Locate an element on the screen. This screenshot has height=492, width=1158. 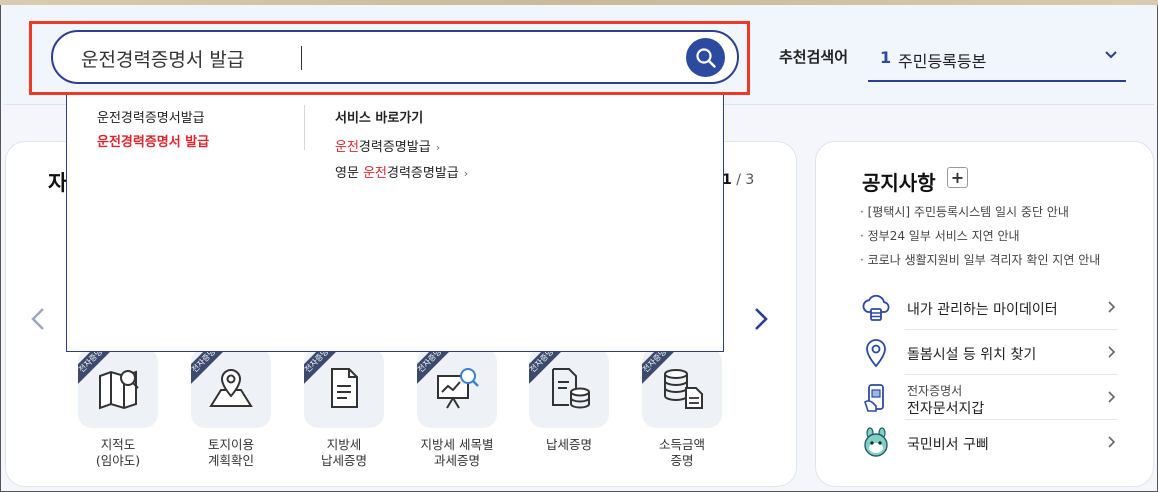
quick-link-mydata: 내가 관리하는 마이데이터 is located at coordinates (988, 308).